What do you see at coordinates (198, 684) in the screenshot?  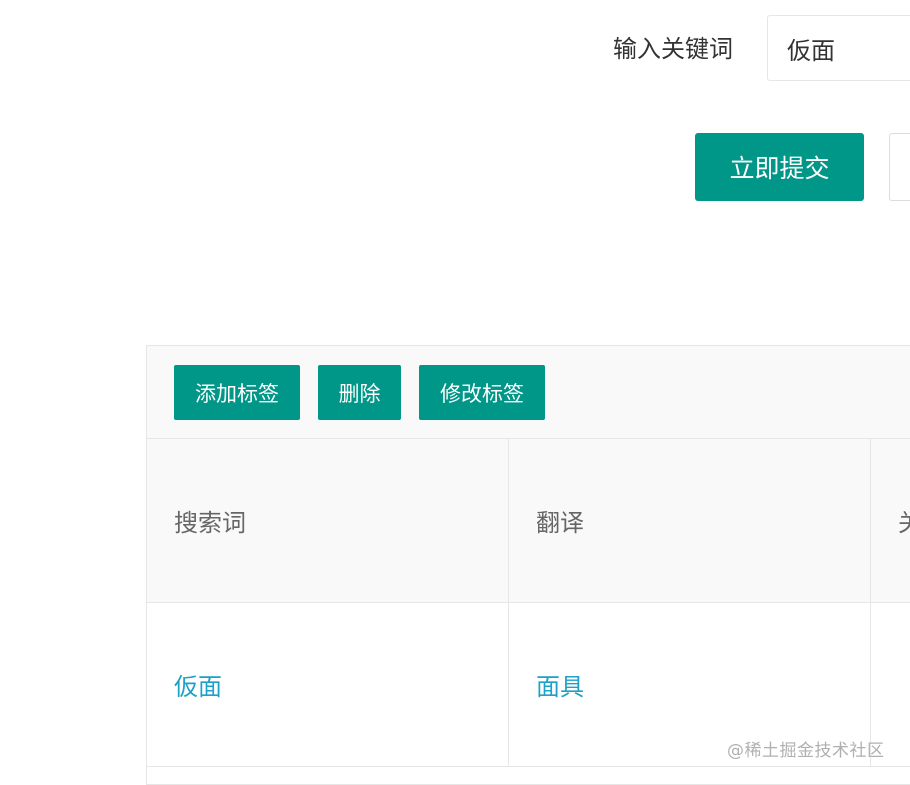 I see `search-term-link: 仮面` at bounding box center [198, 684].